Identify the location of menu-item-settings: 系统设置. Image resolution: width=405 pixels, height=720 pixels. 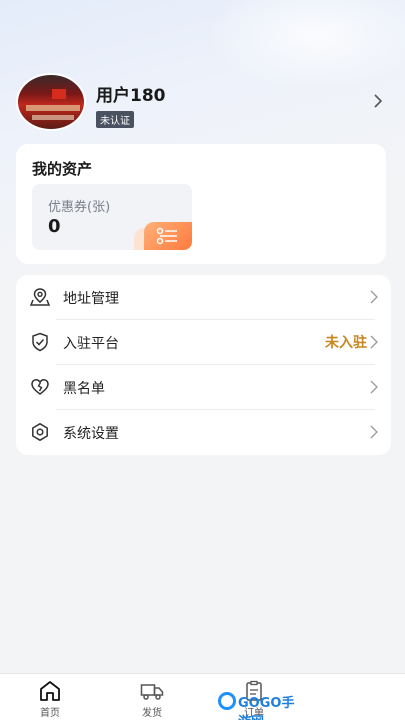
(203, 432).